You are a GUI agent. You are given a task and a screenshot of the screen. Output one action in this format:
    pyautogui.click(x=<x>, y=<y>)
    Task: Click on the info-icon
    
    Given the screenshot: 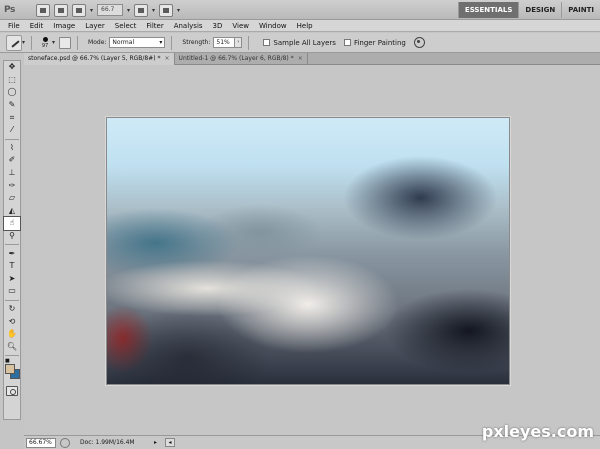 What is the action you would take?
    pyautogui.click(x=65, y=442)
    